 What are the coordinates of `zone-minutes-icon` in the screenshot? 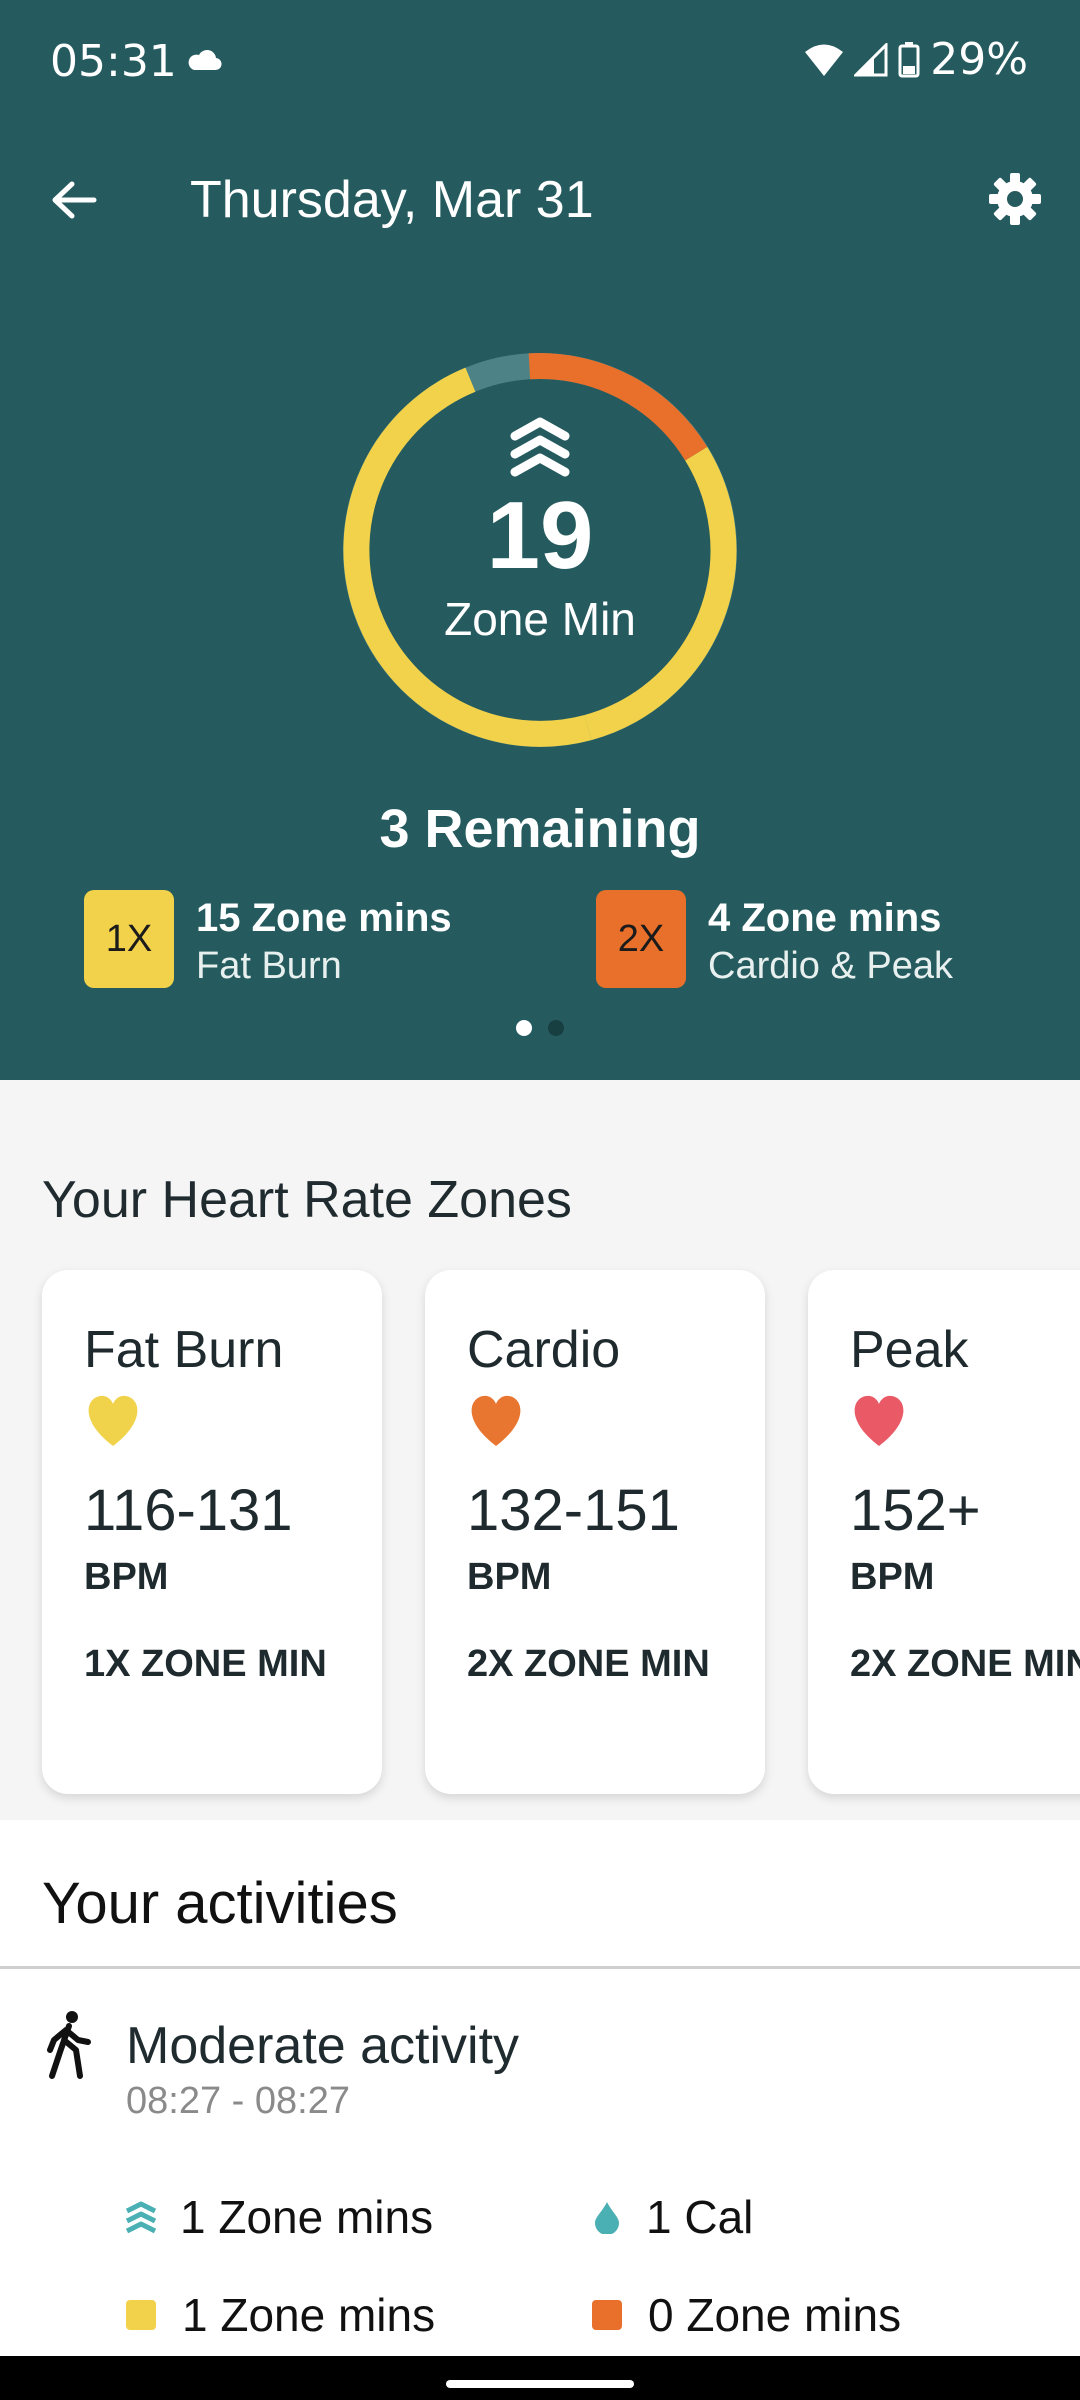 It's located at (540, 447).